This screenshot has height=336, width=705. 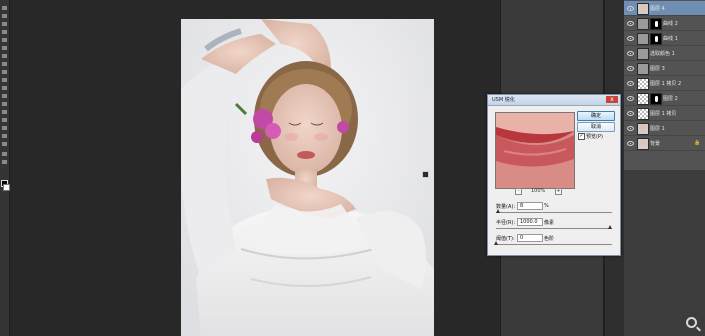 I want to click on eraser-tool-icon, so click(x=4, y=88).